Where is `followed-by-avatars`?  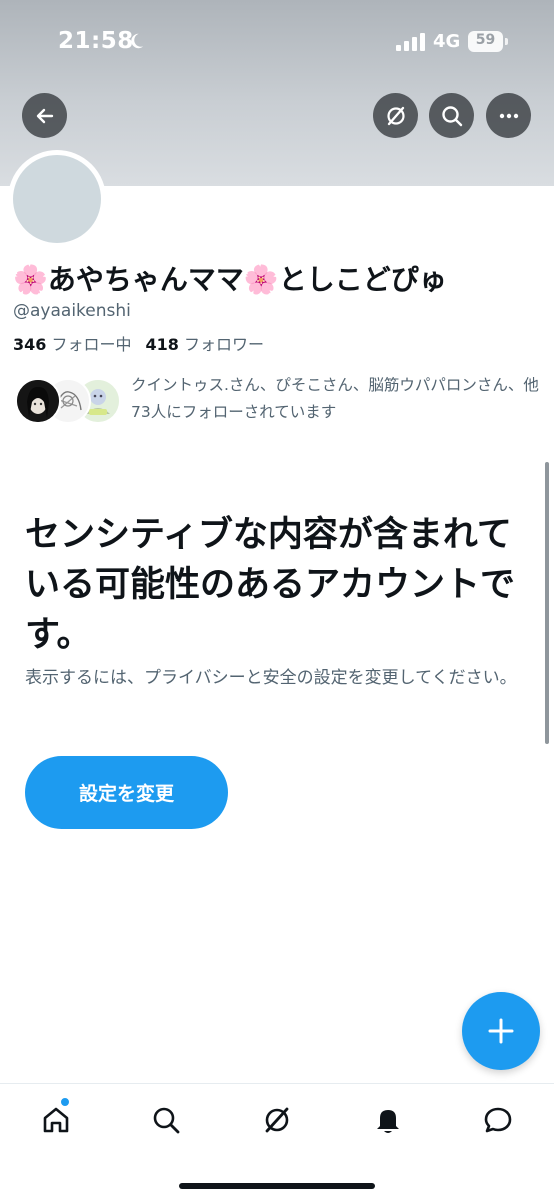
followed-by-avatars is located at coordinates (68, 402).